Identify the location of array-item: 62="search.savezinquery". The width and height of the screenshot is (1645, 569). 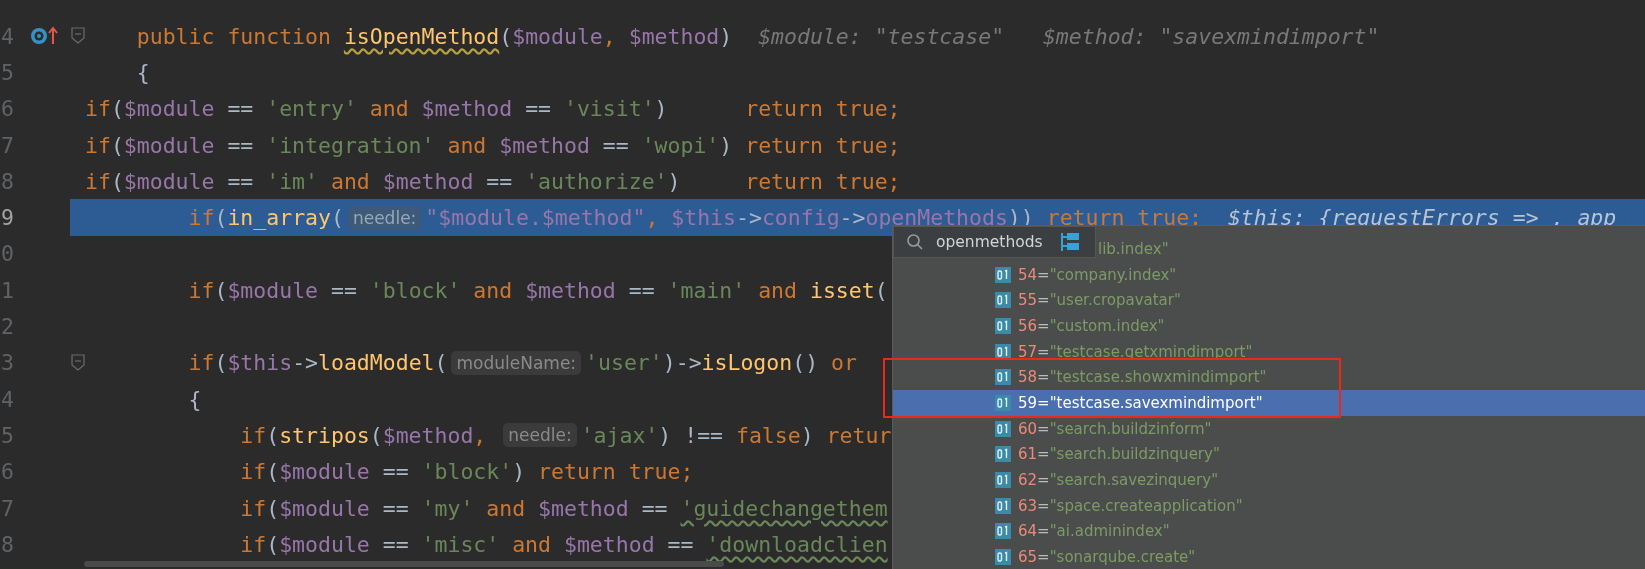
(1269, 480).